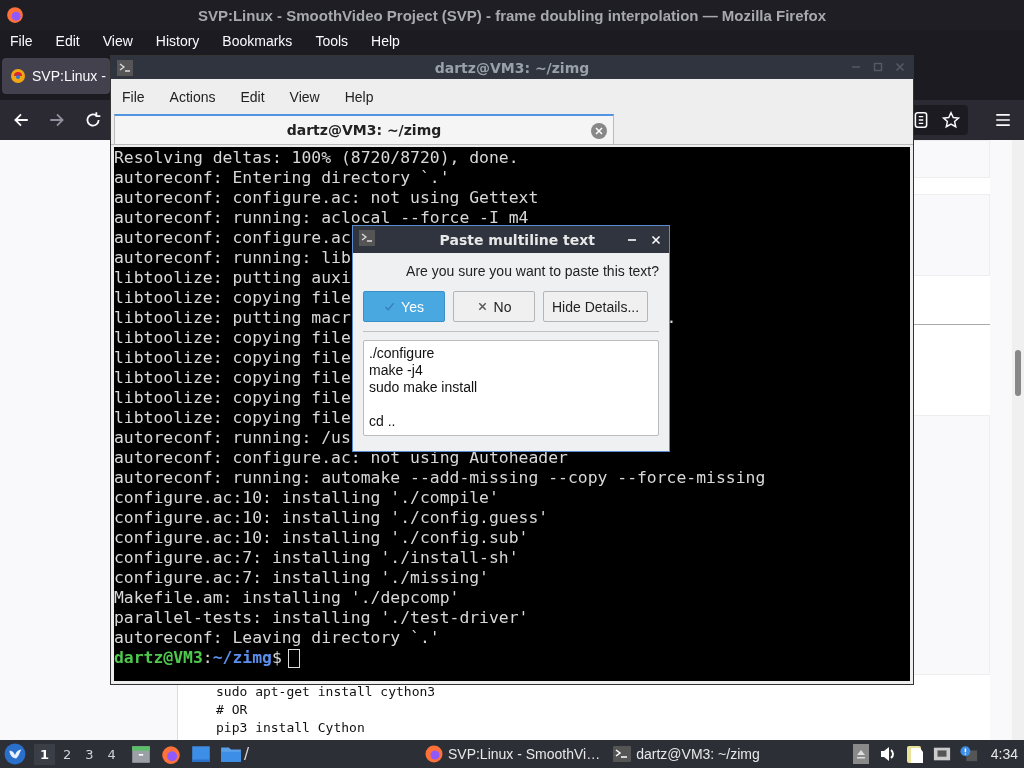  Describe the element at coordinates (183, 41) in the screenshot. I see `menu-item: History` at that location.